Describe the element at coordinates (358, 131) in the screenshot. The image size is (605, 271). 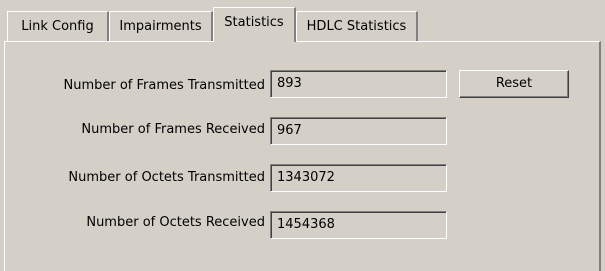
I see `frames-received-field: 967` at that location.